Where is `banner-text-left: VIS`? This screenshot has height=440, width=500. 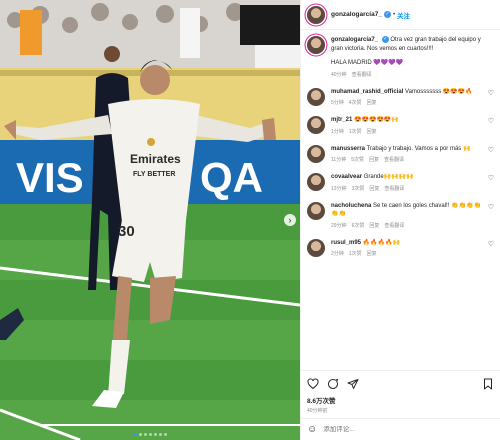 banner-text-left: VIS is located at coordinates (50, 177).